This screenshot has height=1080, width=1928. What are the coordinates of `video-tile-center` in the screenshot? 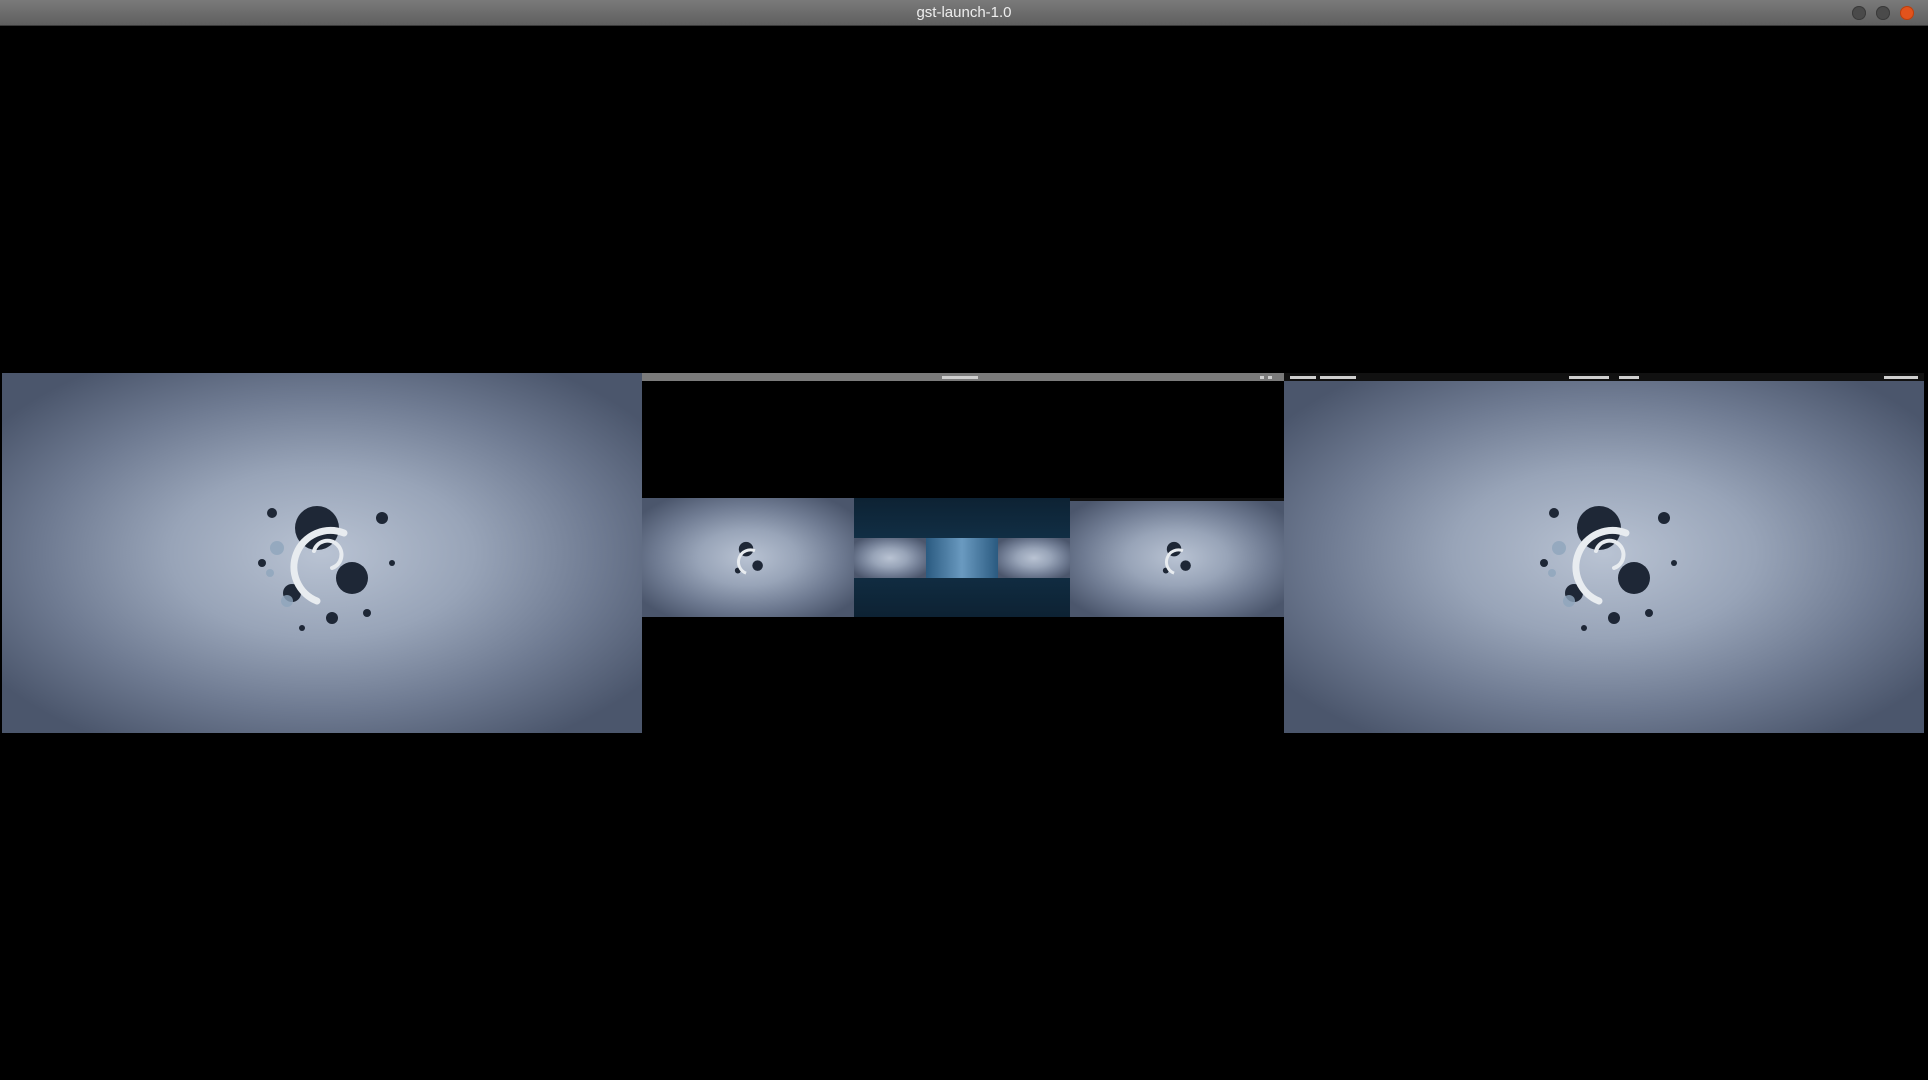 It's located at (963, 553).